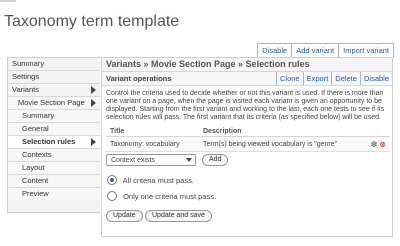 This screenshot has height=246, width=400. I want to click on add-variant-link: Add variant, so click(316, 50).